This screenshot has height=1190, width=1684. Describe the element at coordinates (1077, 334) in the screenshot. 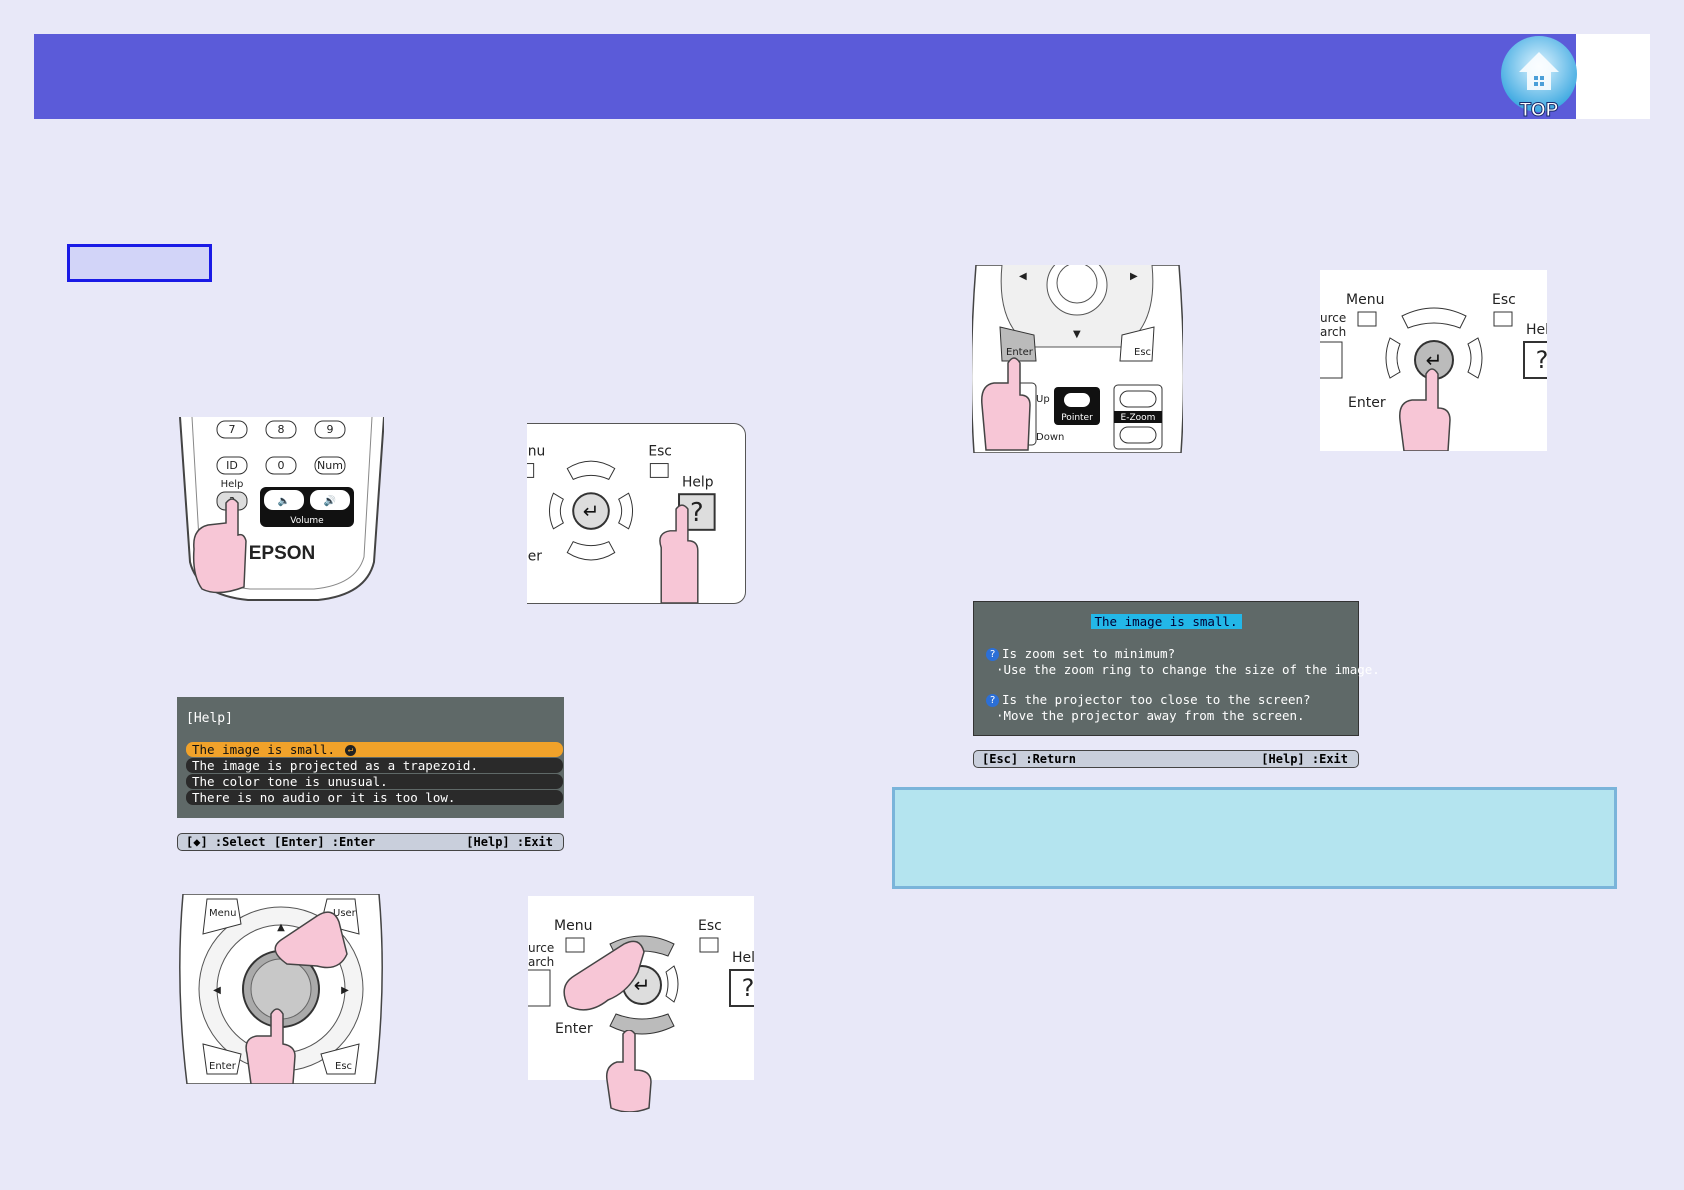

I see `arrow-down-icon: ▼` at that location.